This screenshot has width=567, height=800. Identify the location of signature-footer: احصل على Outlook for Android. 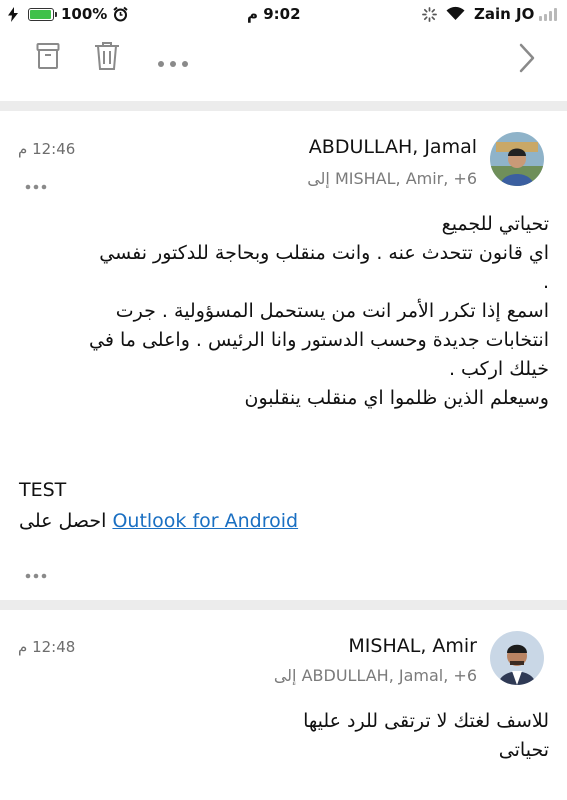
(158, 521).